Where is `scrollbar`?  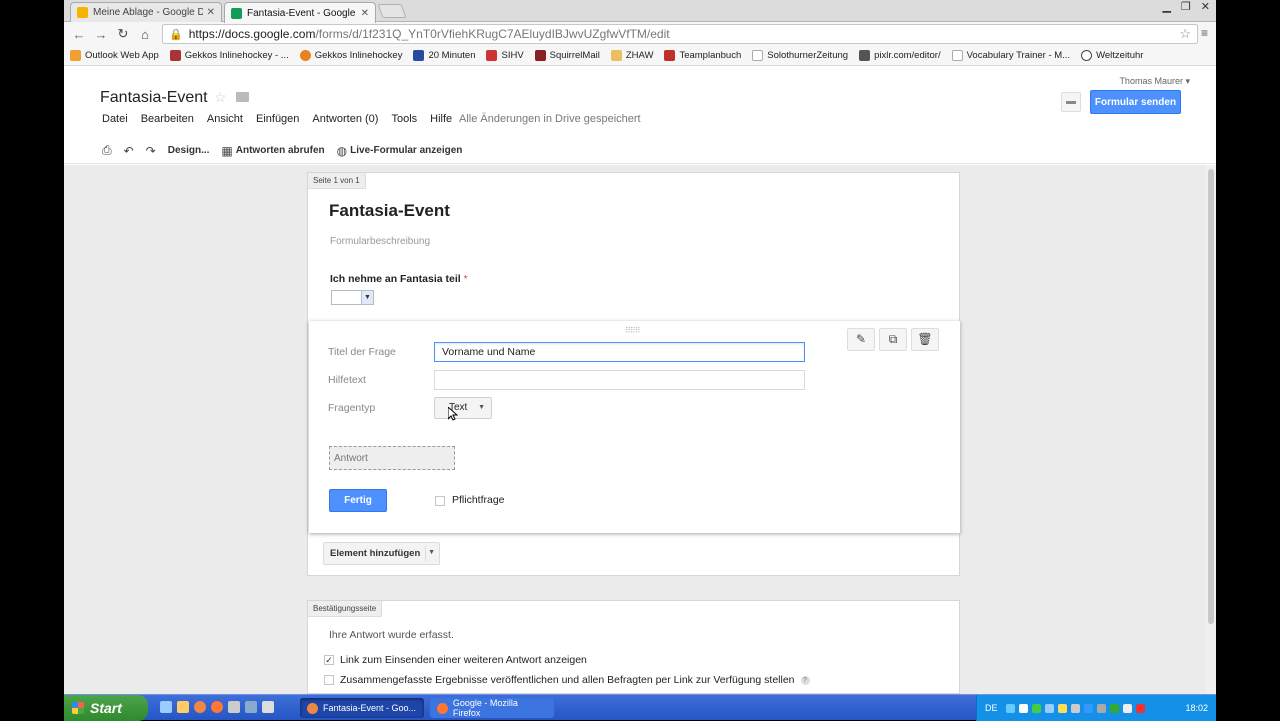 scrollbar is located at coordinates (1211, 429).